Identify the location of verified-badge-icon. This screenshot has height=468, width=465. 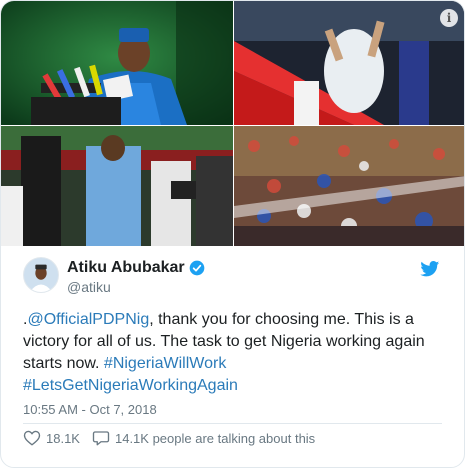
(196, 268).